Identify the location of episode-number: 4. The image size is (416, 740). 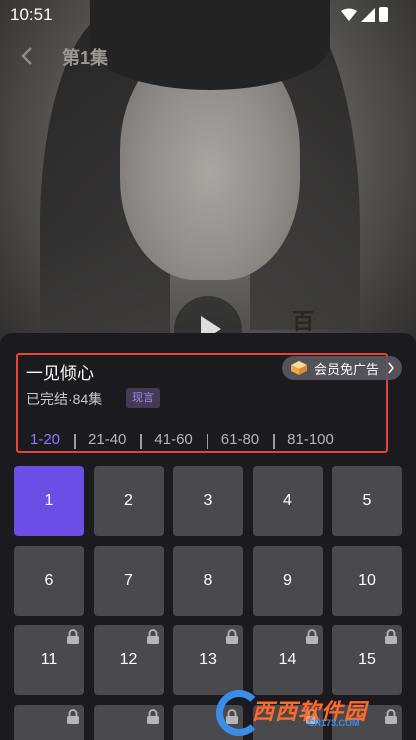
(287, 500).